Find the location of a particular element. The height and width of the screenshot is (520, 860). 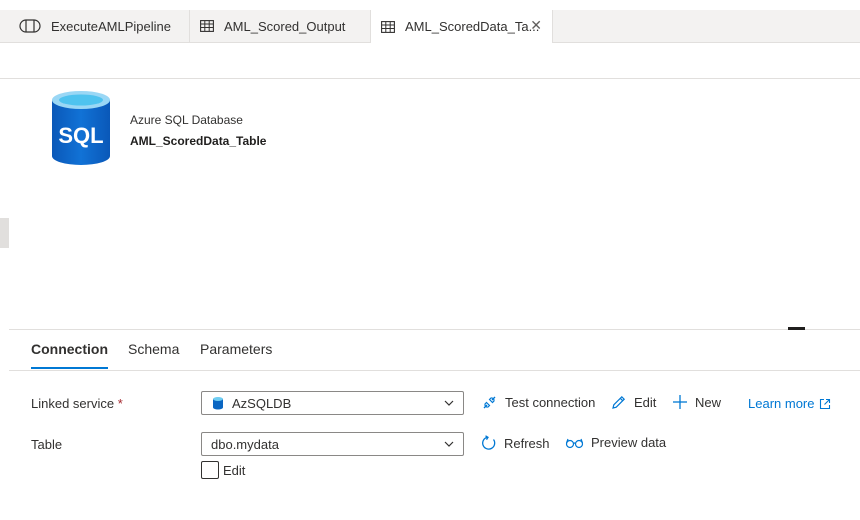

table-label: Table is located at coordinates (47, 444).